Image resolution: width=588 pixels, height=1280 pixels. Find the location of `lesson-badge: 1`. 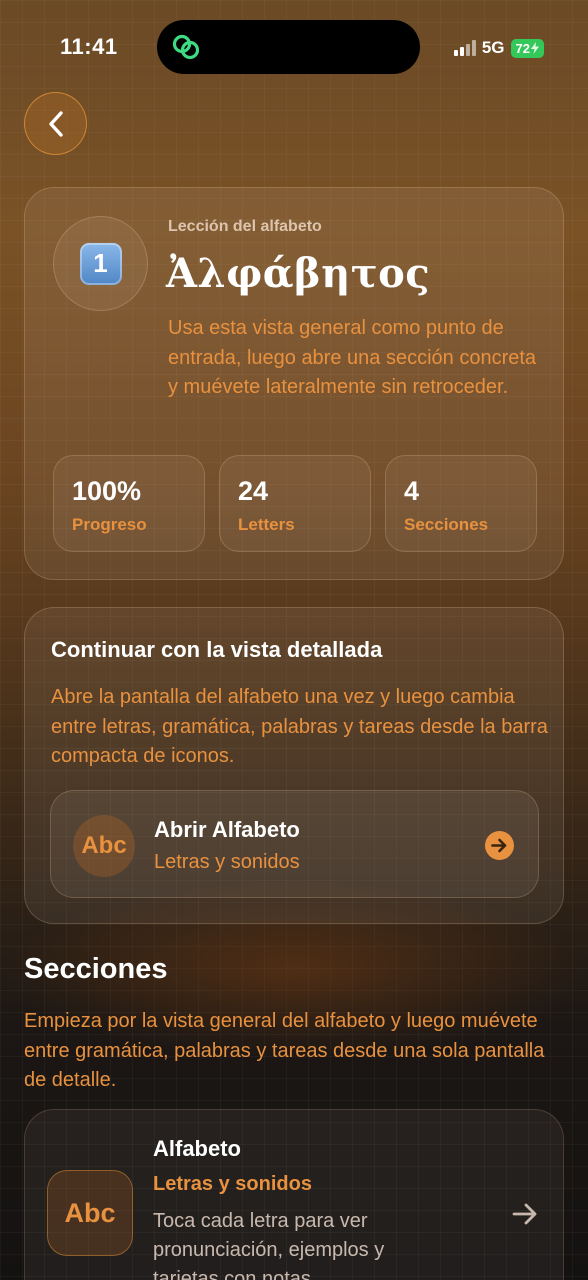

lesson-badge: 1 is located at coordinates (100, 263).